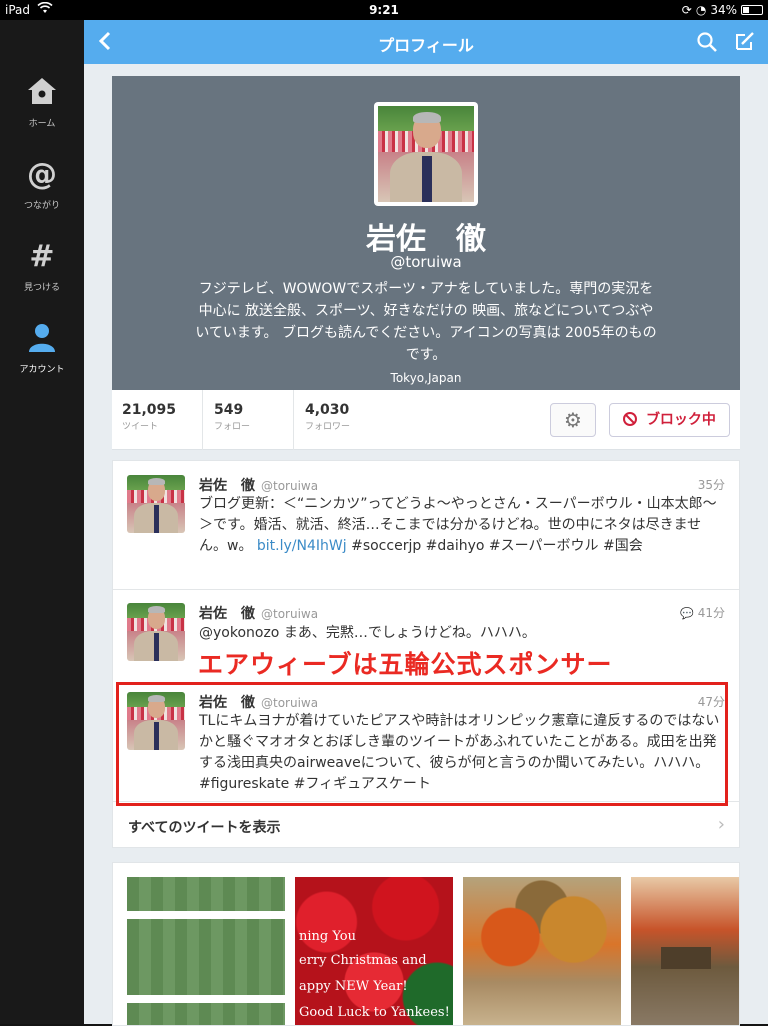 The width and height of the screenshot is (768, 1026). Describe the element at coordinates (685, 951) in the screenshot. I see `media-thumb-temple` at that location.